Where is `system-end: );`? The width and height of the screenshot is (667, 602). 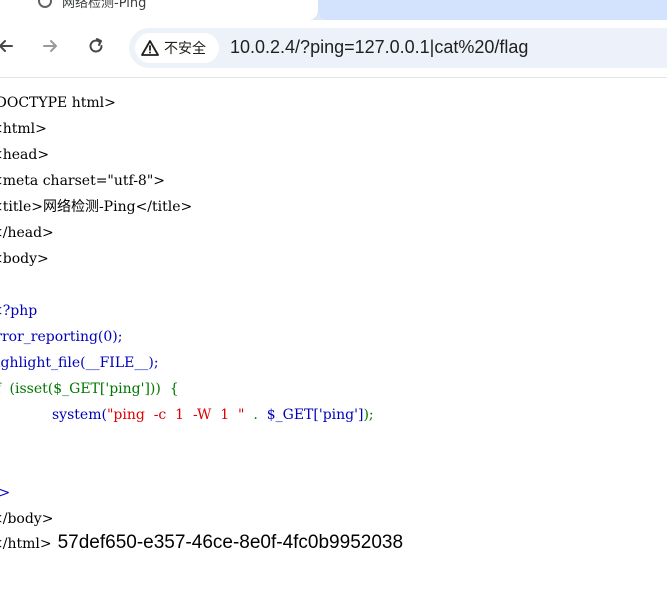
system-end: ); is located at coordinates (368, 415).